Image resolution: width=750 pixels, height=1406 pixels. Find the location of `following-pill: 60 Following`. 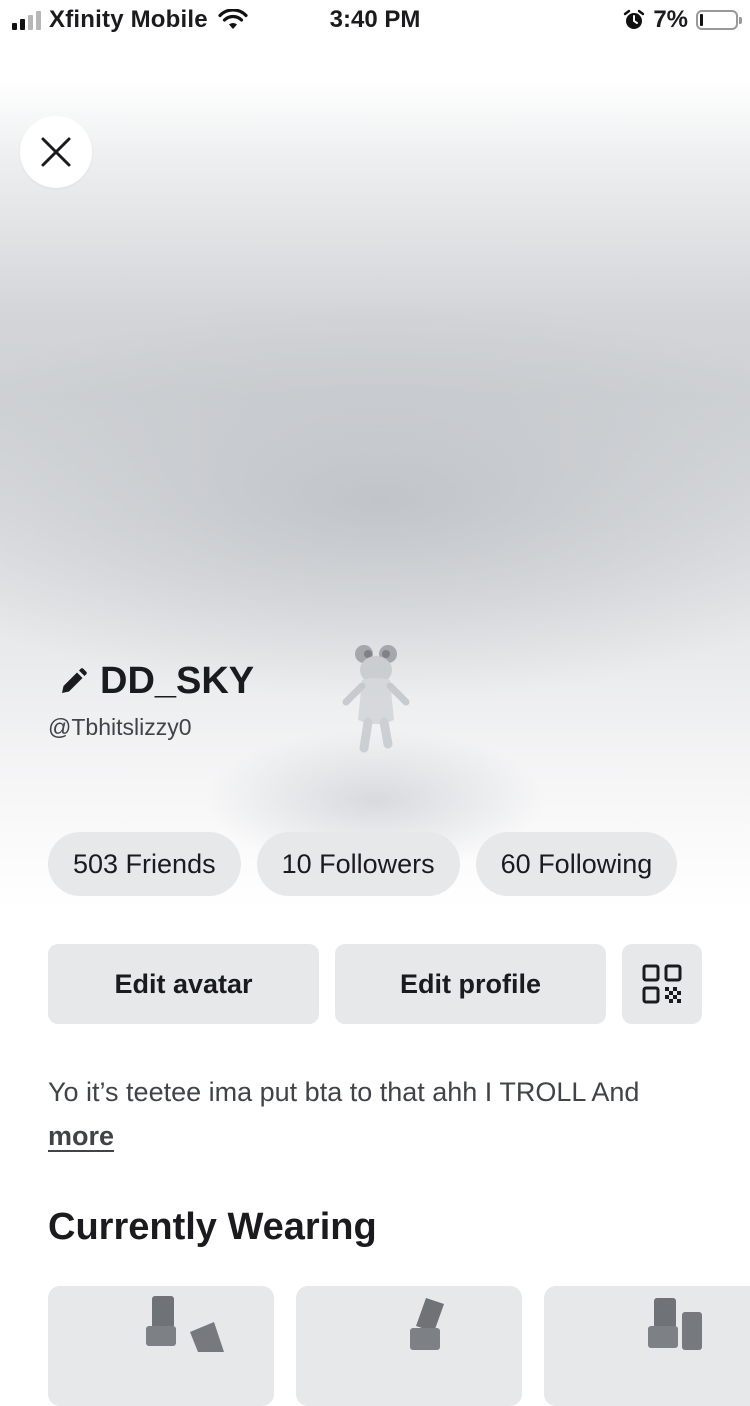

following-pill: 60 Following is located at coordinates (576, 864).